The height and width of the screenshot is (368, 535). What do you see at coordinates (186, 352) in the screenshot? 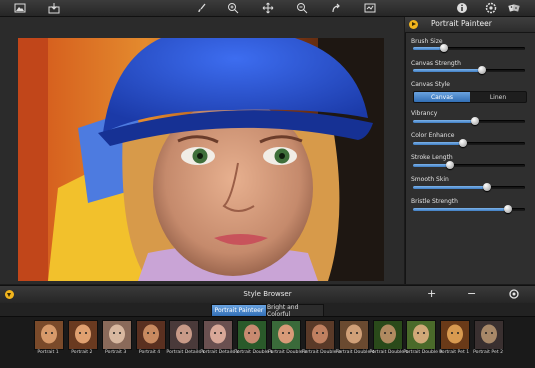
I see `style-thumbnail-label: Portrait Details 1` at bounding box center [186, 352].